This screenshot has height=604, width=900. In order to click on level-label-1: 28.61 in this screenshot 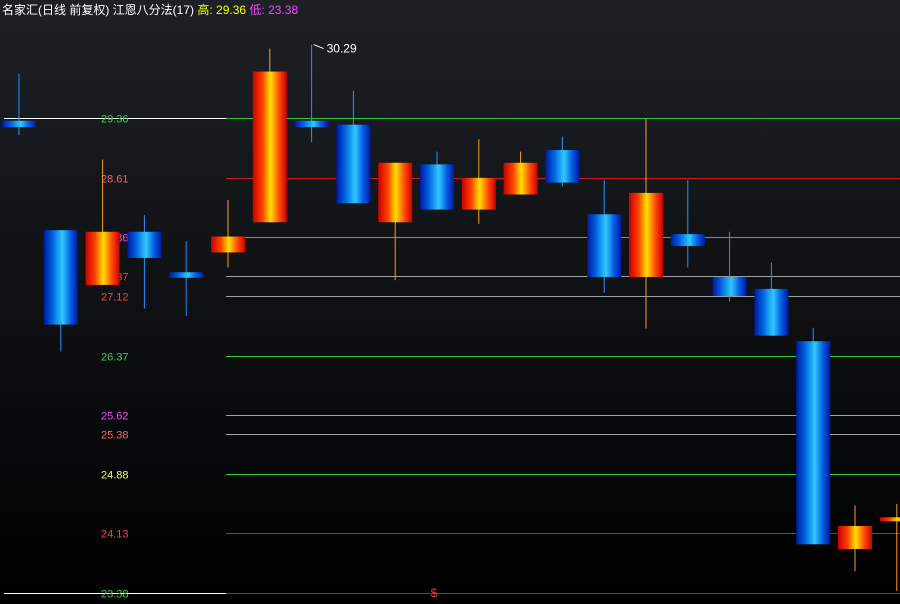, I will do `click(115, 180)`.